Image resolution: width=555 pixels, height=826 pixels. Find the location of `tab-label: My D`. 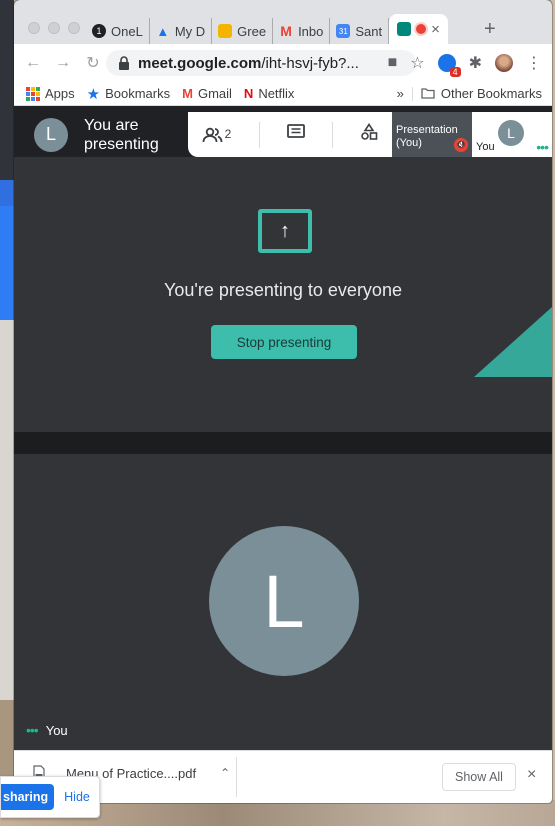

tab-label: My D is located at coordinates (190, 31).